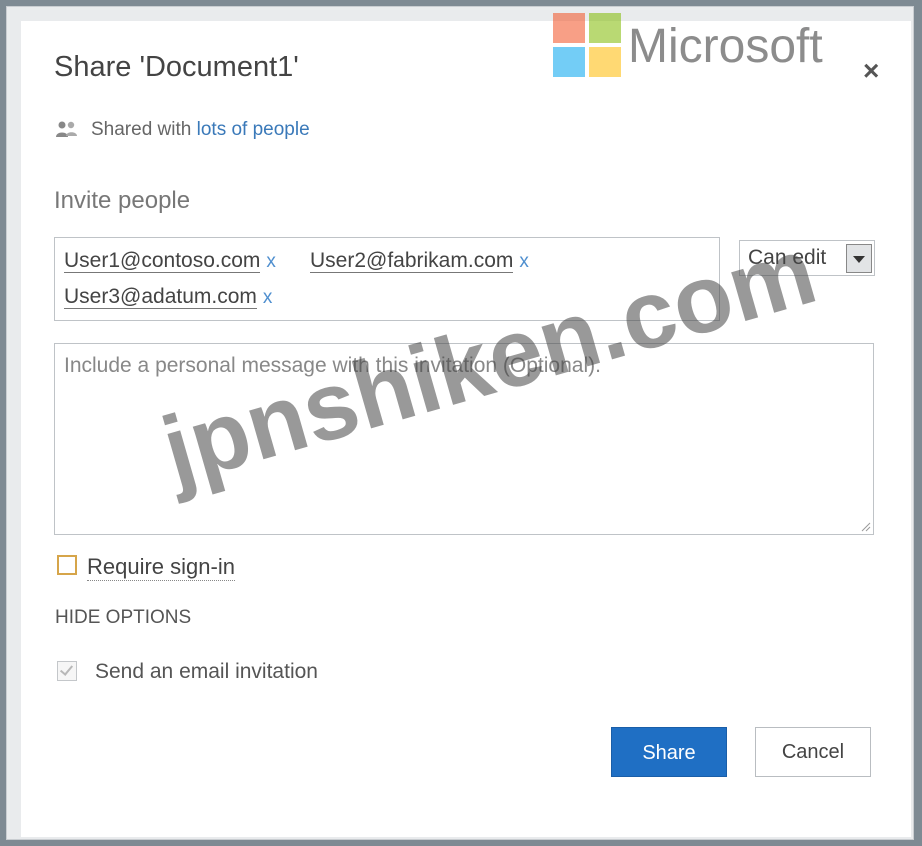 The image size is (922, 846). I want to click on recipient-token: User1@contoso.com x, so click(170, 261).